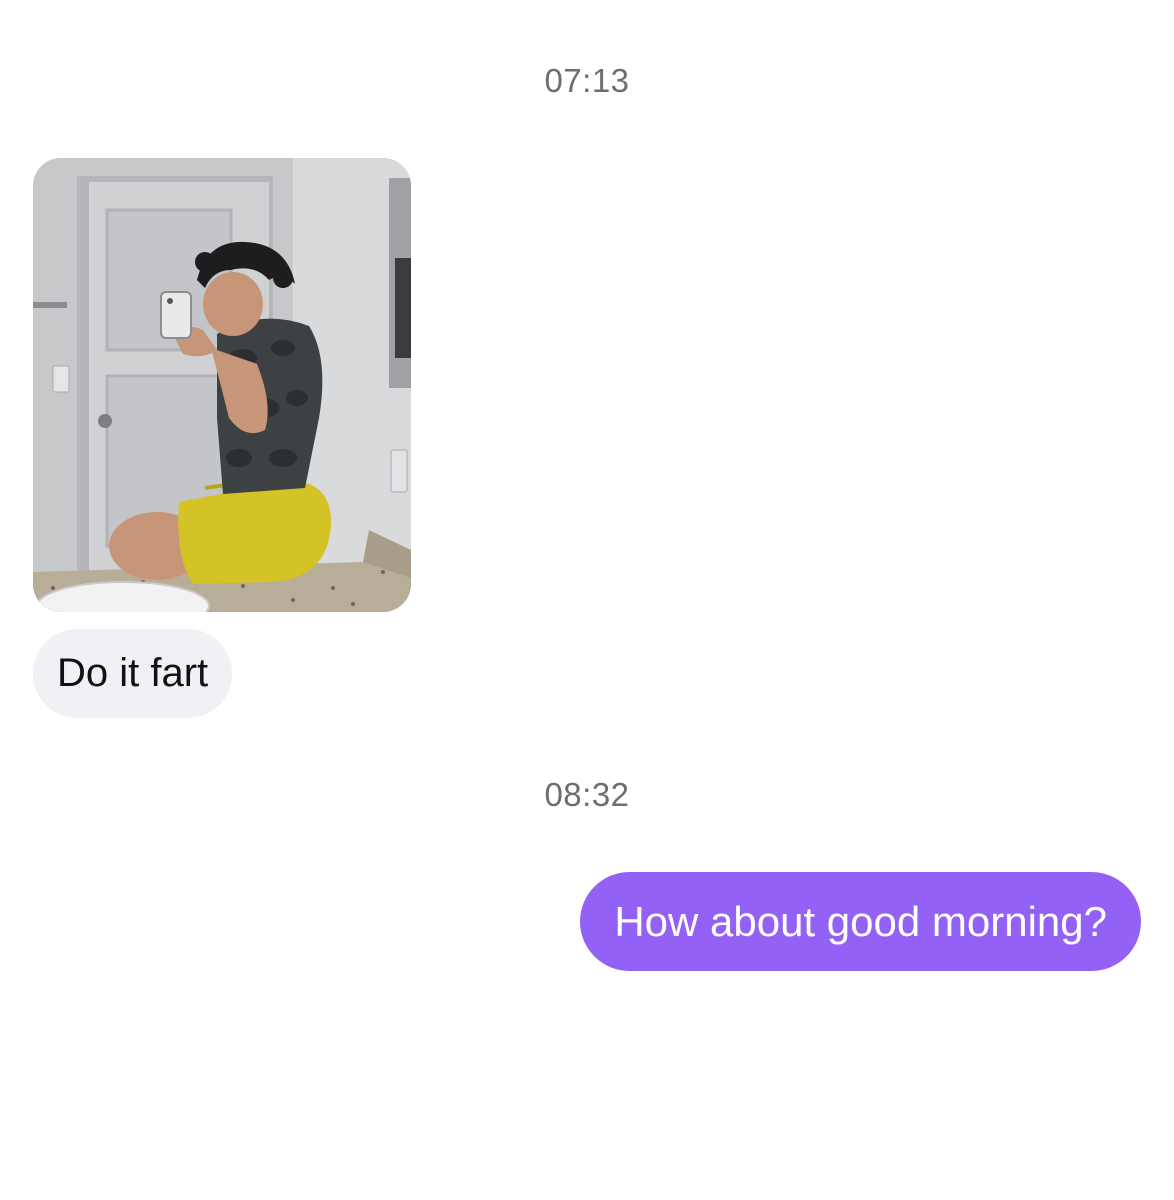 The width and height of the screenshot is (1174, 1200). What do you see at coordinates (222, 385) in the screenshot?
I see `photo-attachment` at bounding box center [222, 385].